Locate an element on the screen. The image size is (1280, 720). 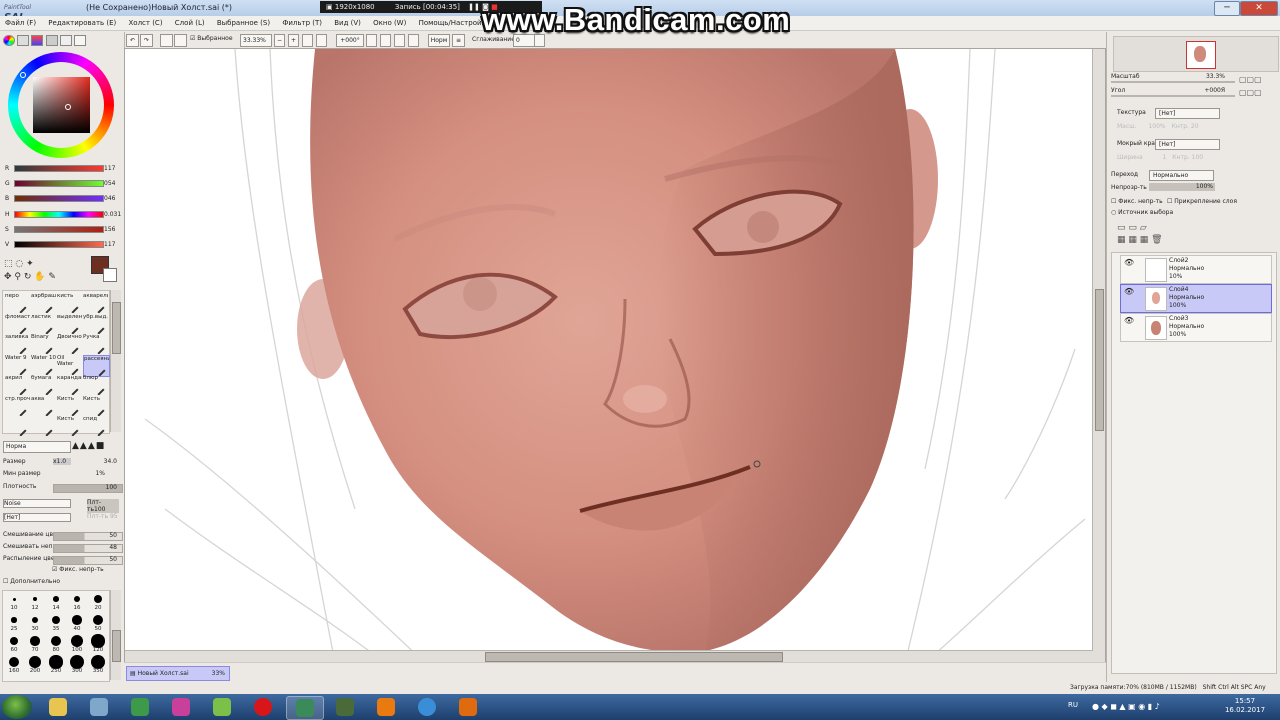
blend-mode-field: Норм is located at coordinates (439, 40).